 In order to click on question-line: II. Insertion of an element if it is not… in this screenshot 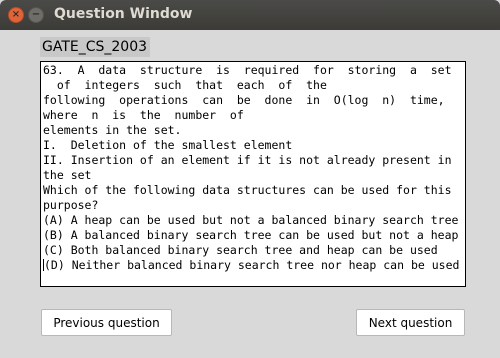, I will do `click(247, 160)`.